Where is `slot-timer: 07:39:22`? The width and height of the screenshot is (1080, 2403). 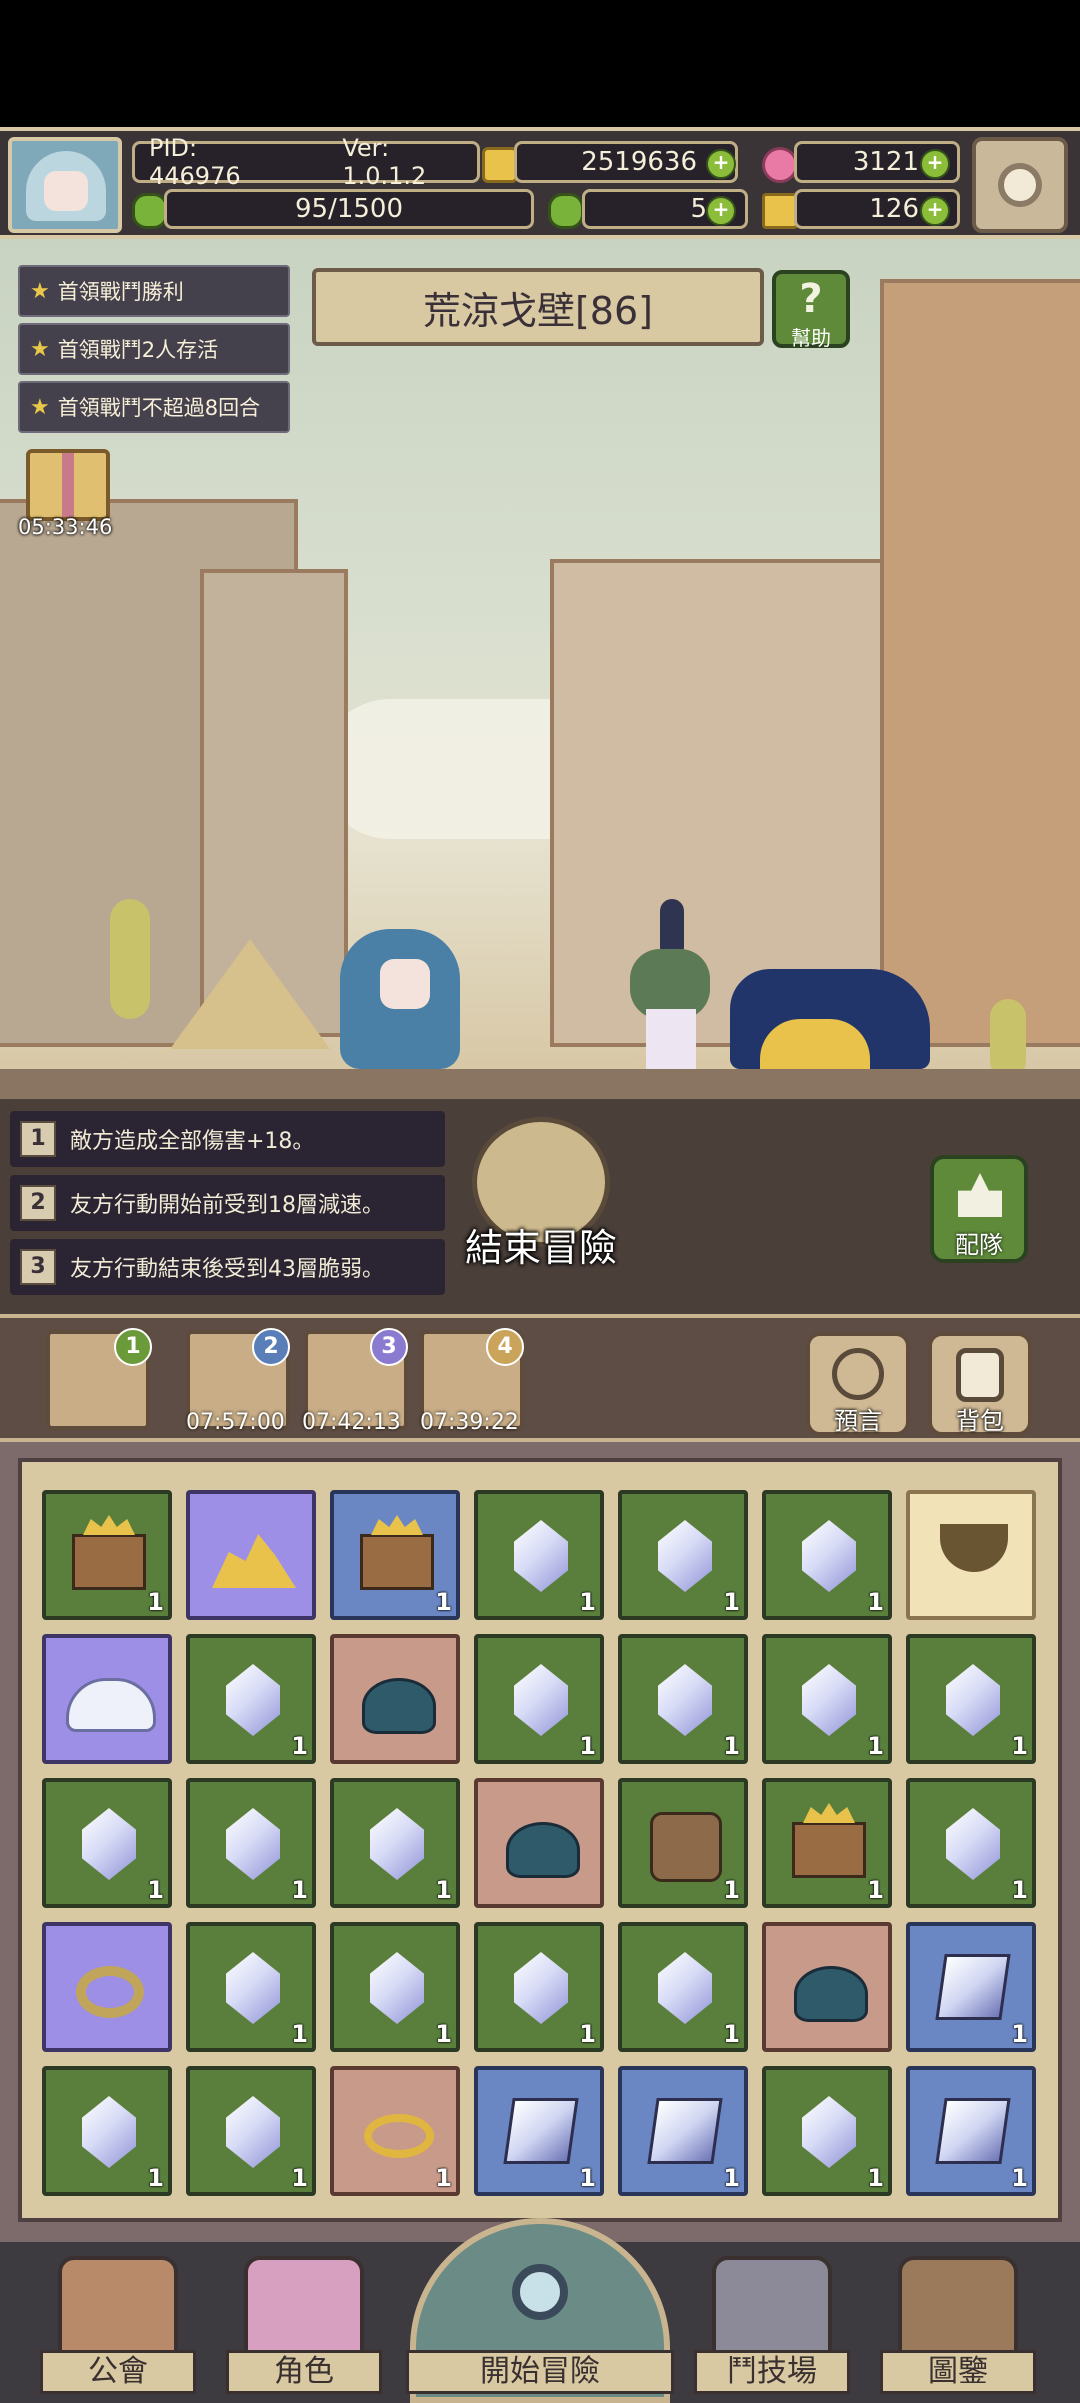
slot-timer: 07:39:22 is located at coordinates (469, 1422).